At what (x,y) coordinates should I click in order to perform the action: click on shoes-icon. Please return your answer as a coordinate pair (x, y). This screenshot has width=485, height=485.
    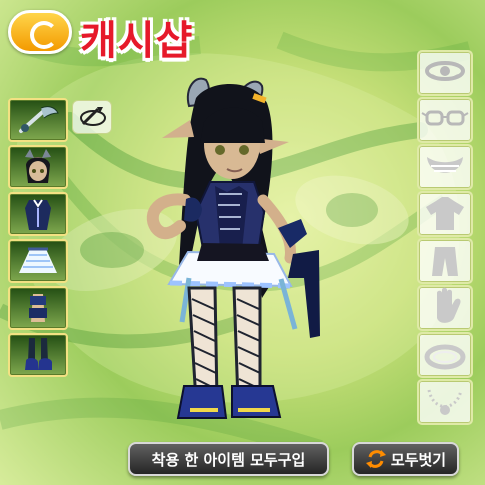
    Looking at the image, I should click on (38, 354).